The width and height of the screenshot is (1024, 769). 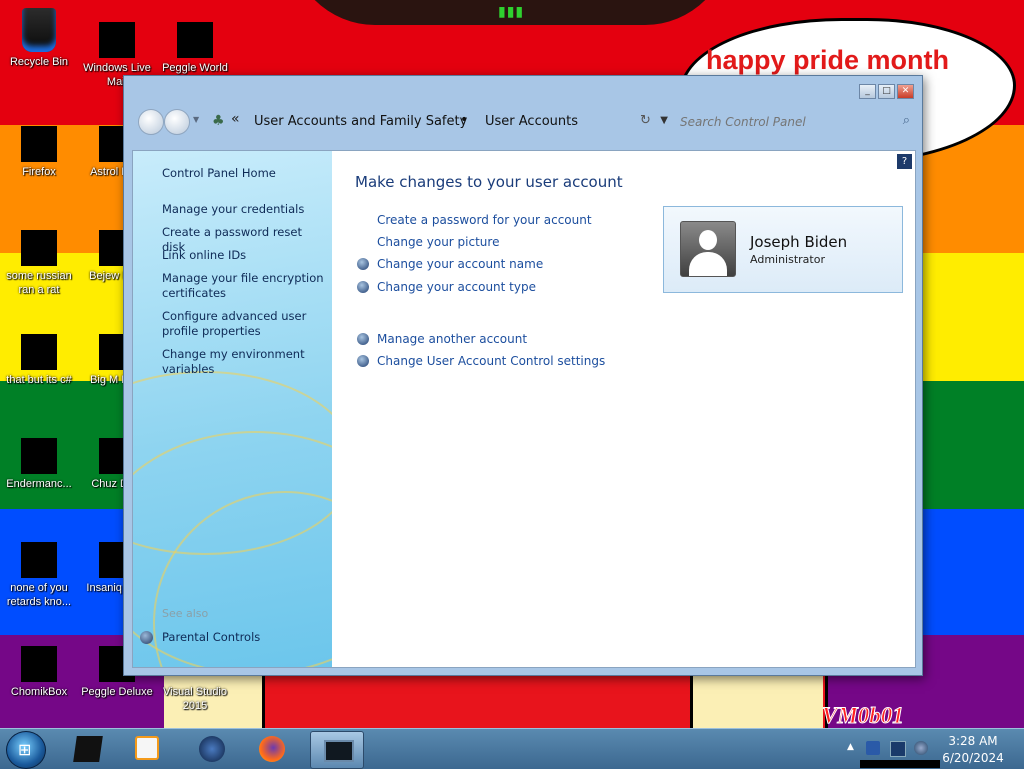 I want to click on windows-logo-icon: ⊞, so click(x=25, y=749).